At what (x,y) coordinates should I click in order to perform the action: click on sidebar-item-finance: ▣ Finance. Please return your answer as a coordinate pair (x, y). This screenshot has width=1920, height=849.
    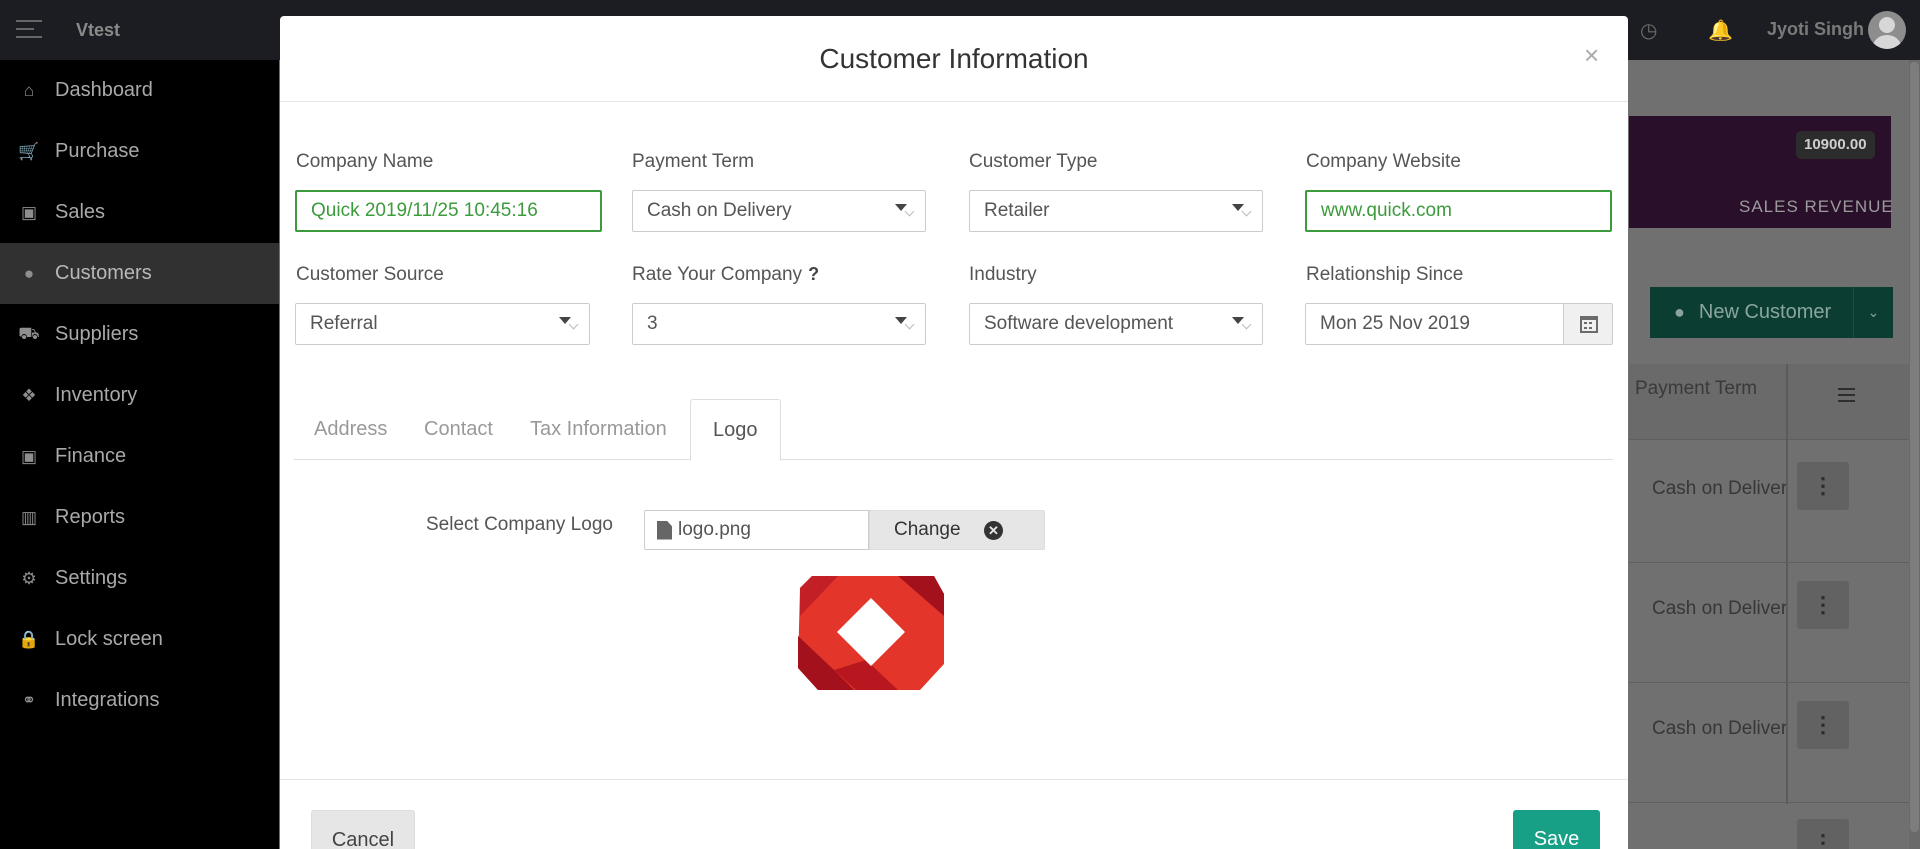
    Looking at the image, I should click on (139, 456).